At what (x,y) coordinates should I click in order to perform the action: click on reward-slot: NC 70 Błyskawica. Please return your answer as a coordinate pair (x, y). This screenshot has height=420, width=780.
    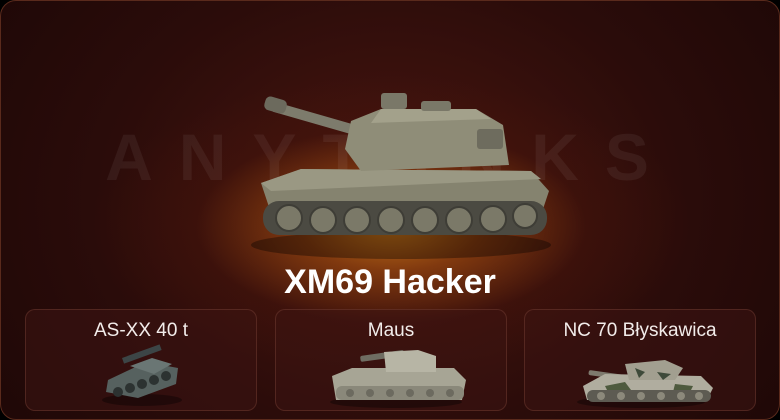
    Looking at the image, I should click on (640, 360).